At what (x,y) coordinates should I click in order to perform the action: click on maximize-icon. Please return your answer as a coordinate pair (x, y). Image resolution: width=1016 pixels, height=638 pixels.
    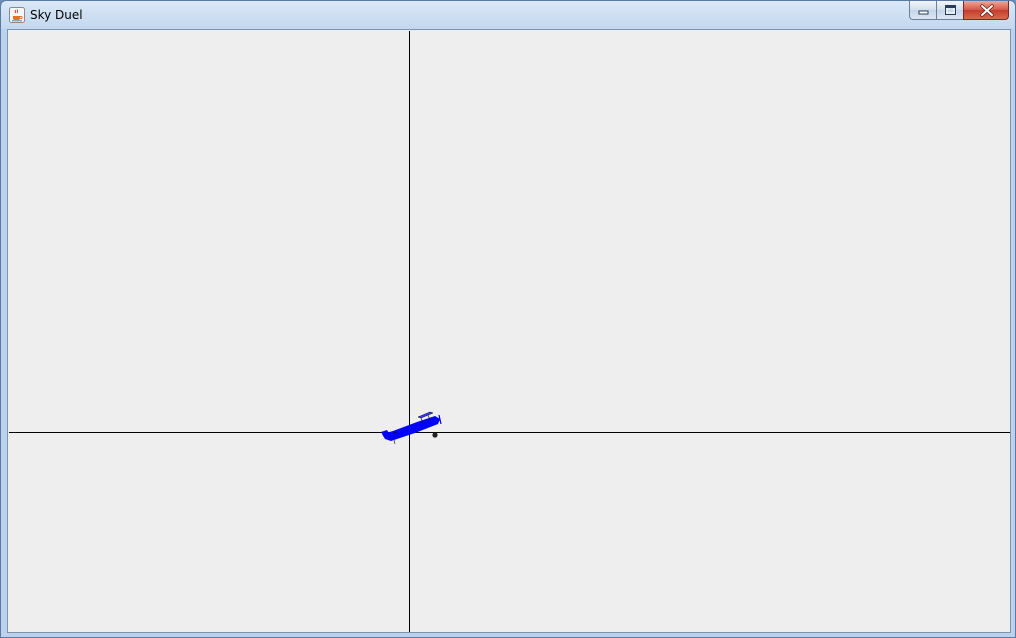
    Looking at the image, I should click on (950, 10).